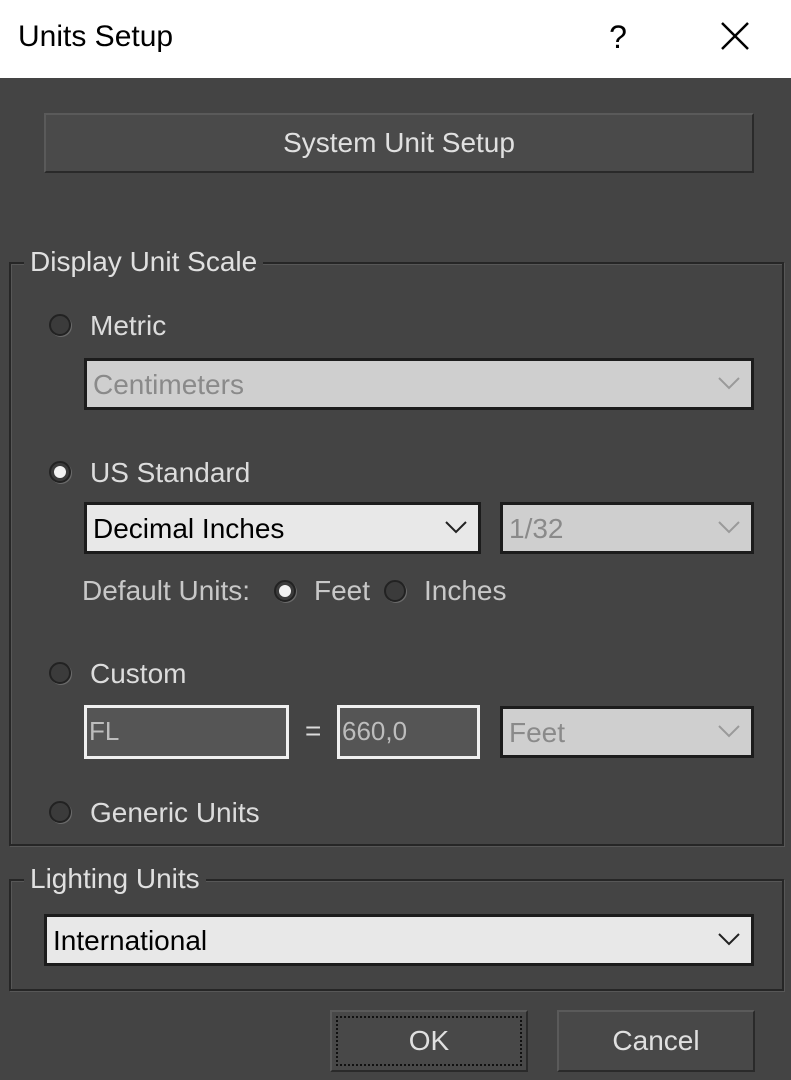 Image resolution: width=791 pixels, height=1080 pixels. I want to click on default-units-feet-label: Feet, so click(342, 591).